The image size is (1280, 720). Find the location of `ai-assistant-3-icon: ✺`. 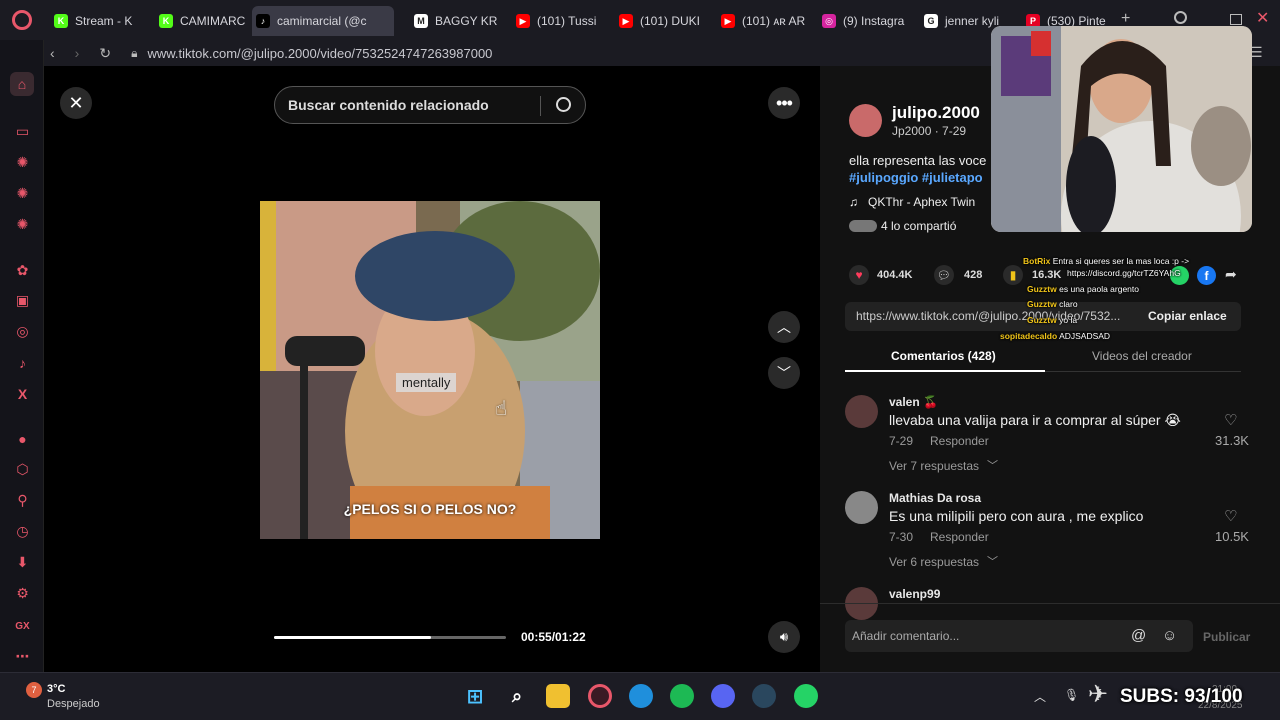

ai-assistant-3-icon: ✺ is located at coordinates (22, 224).